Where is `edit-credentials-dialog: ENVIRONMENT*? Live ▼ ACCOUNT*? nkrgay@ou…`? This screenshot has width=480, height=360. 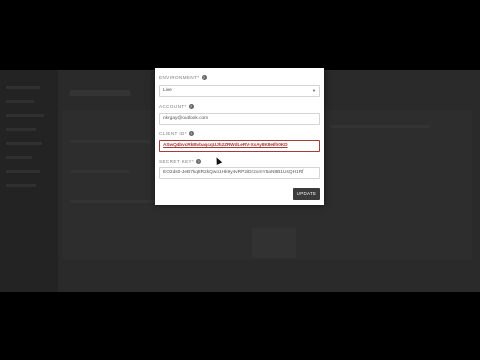 edit-credentials-dialog: ENVIRONMENT*? Live ▼ ACCOUNT*? nkrgay@ou… is located at coordinates (239, 136).